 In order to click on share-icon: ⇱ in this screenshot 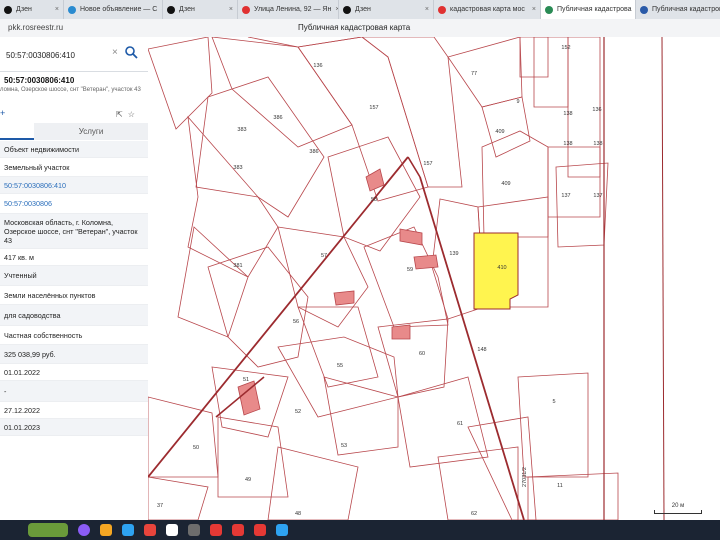, I will do `click(119, 114)`.